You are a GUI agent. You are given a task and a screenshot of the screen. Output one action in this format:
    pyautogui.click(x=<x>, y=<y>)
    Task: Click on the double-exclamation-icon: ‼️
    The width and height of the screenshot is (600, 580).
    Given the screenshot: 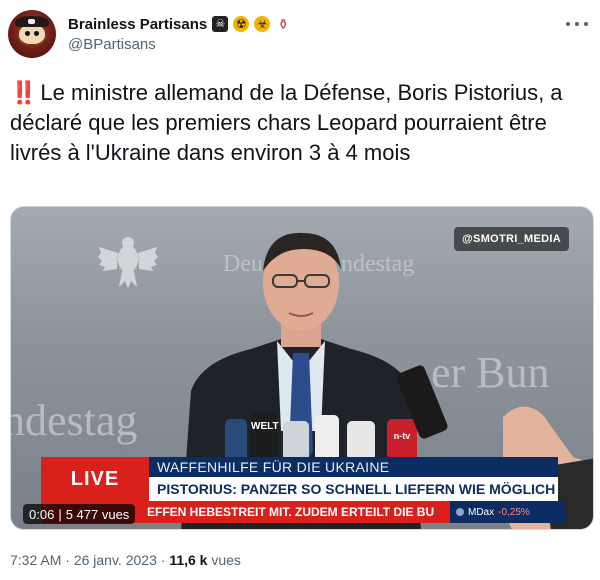 What is the action you would take?
    pyautogui.click(x=23, y=92)
    